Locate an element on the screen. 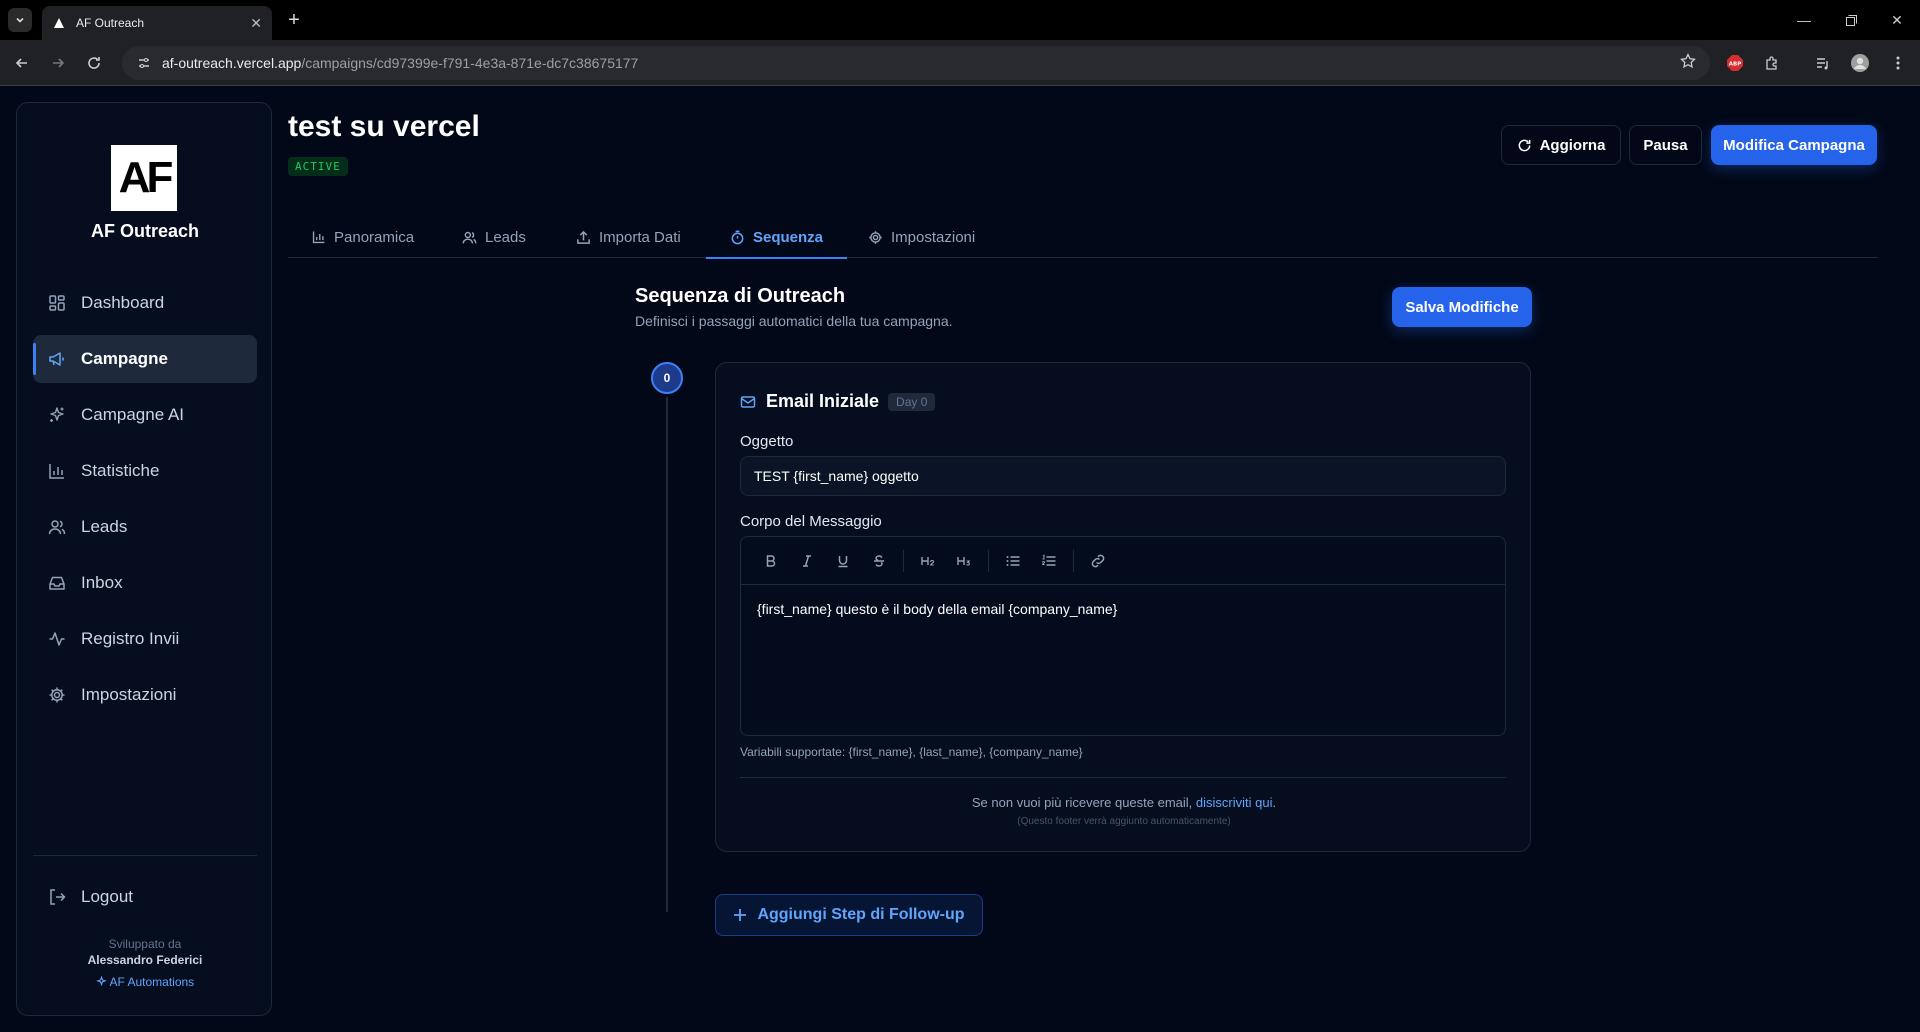 This screenshot has height=1032, width=1920. day-badge: Day 0 is located at coordinates (912, 401).